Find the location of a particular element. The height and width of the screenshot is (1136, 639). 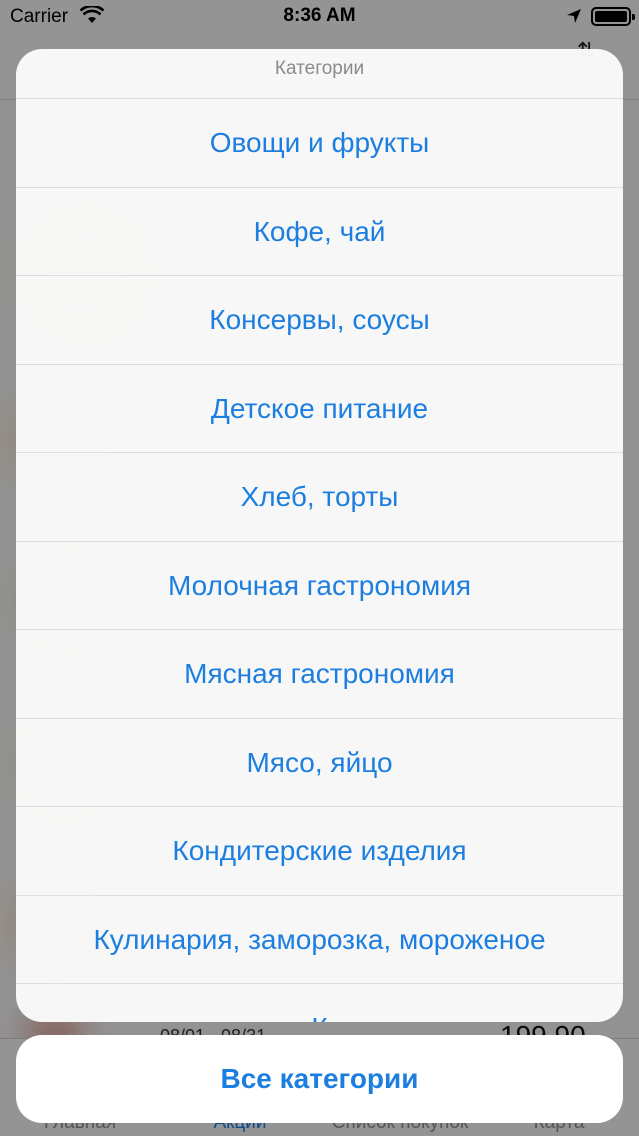

category-item: К is located at coordinates (319, 1003).